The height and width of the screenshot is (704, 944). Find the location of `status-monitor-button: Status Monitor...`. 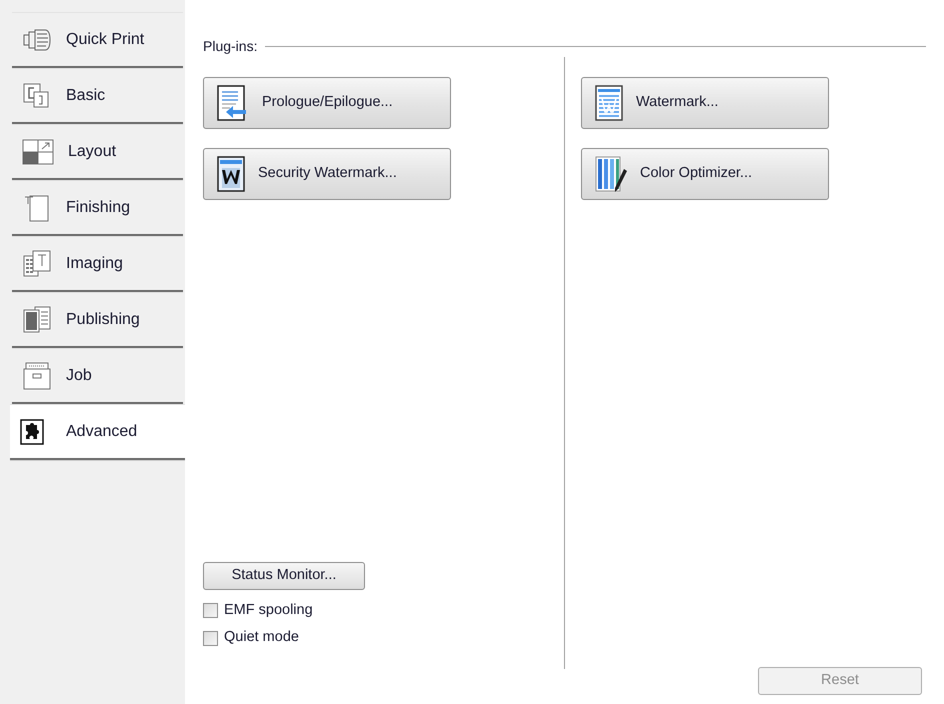

status-monitor-button: Status Monitor... is located at coordinates (284, 576).